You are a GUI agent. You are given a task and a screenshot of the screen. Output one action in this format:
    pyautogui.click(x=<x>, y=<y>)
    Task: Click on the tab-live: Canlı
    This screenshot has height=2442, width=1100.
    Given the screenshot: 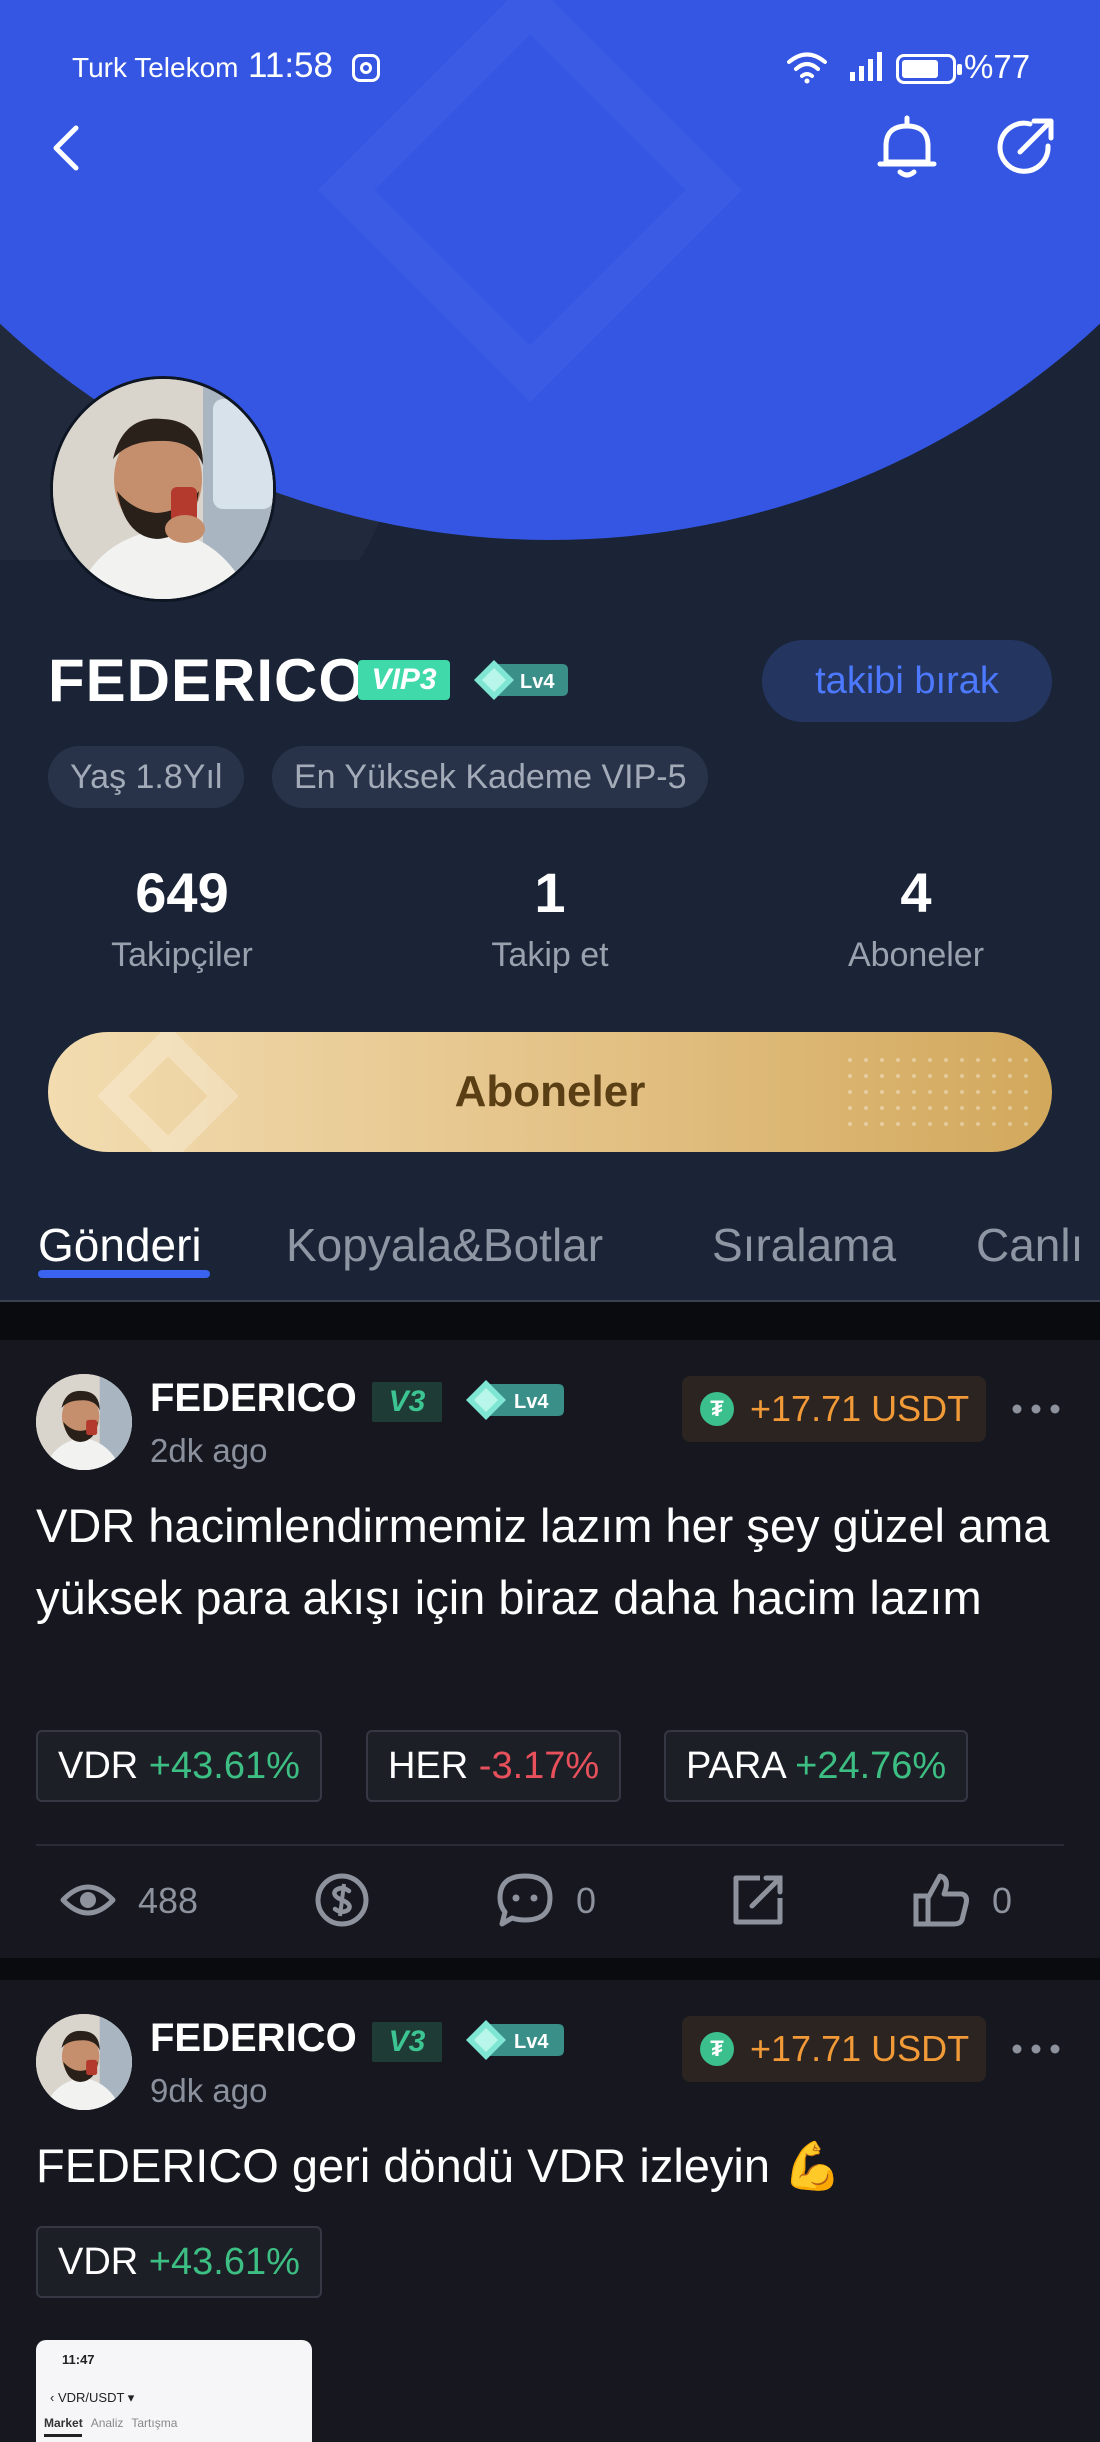 What is the action you would take?
    pyautogui.click(x=1029, y=1245)
    